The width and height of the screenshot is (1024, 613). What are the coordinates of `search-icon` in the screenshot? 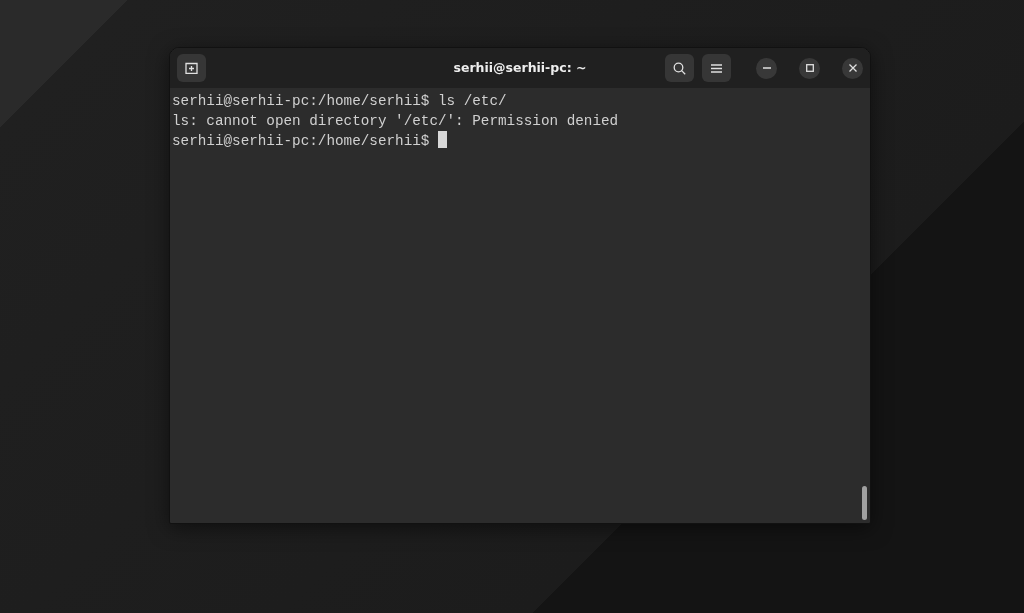 It's located at (679, 68).